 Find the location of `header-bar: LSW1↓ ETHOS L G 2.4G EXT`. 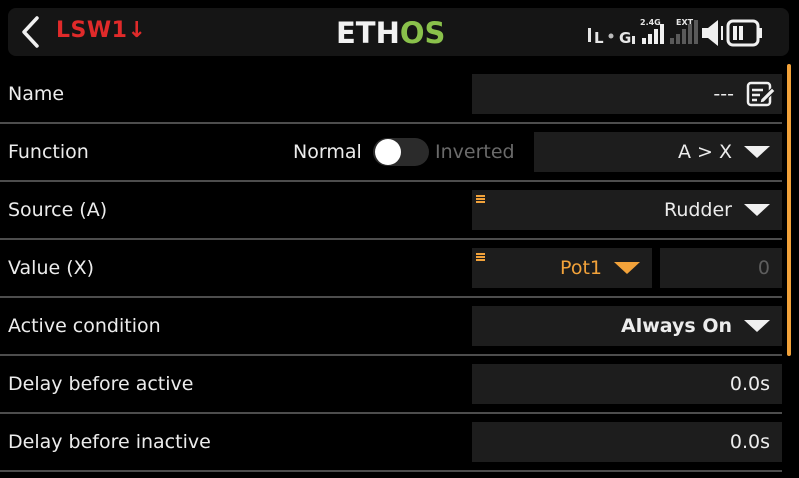

header-bar: LSW1↓ ETHOS L G 2.4G EXT is located at coordinates (399, 32).